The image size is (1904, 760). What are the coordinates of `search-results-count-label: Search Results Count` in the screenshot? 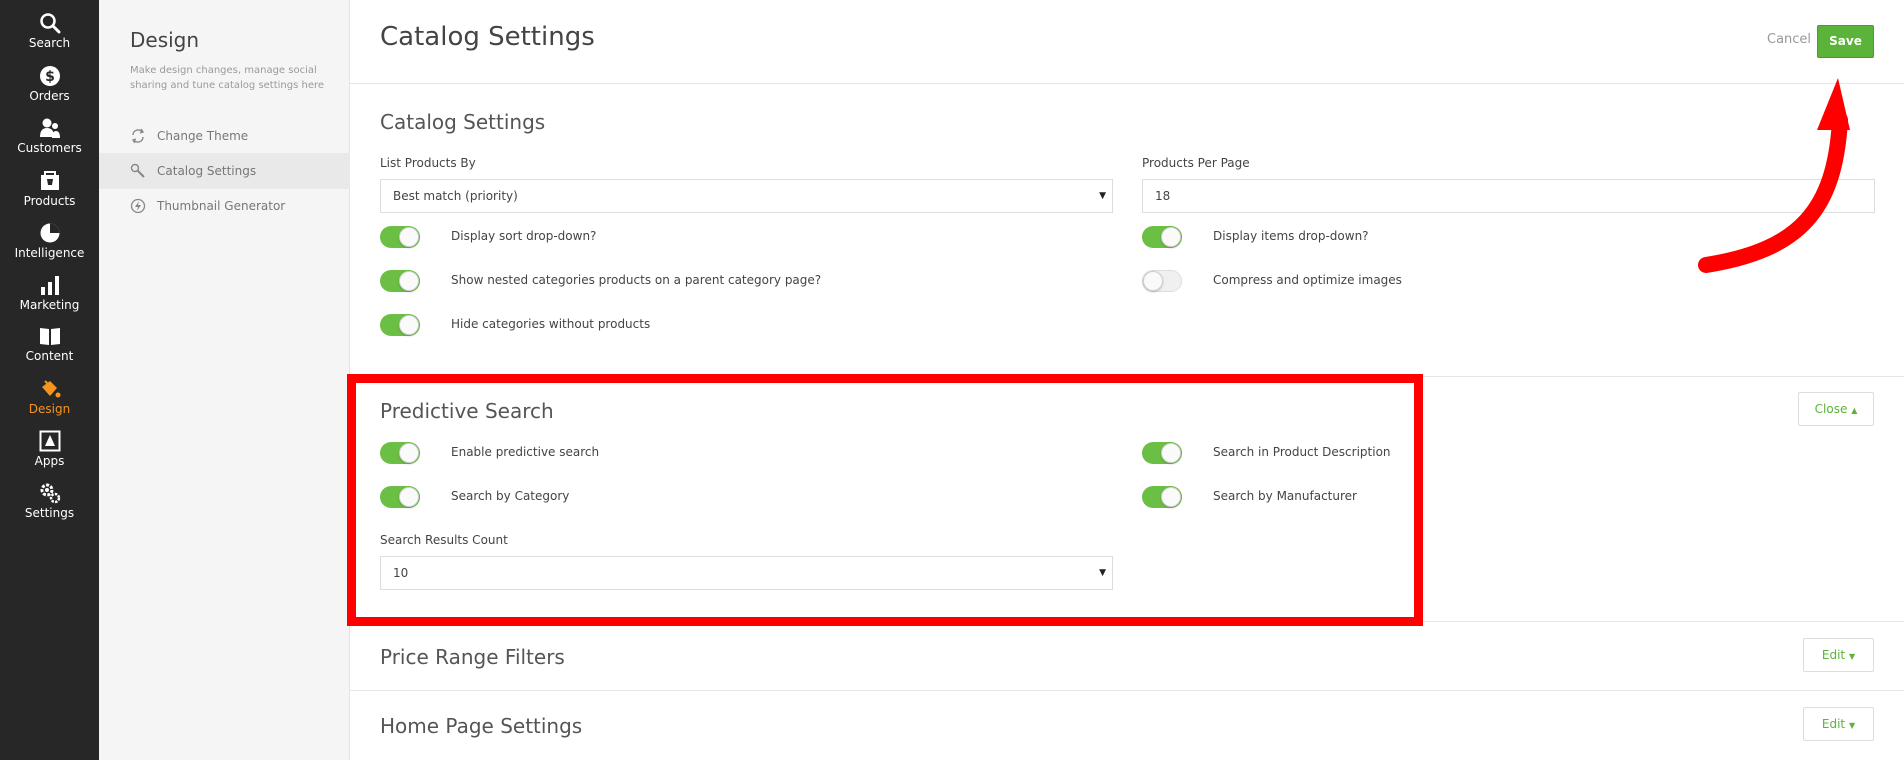 It's located at (444, 540).